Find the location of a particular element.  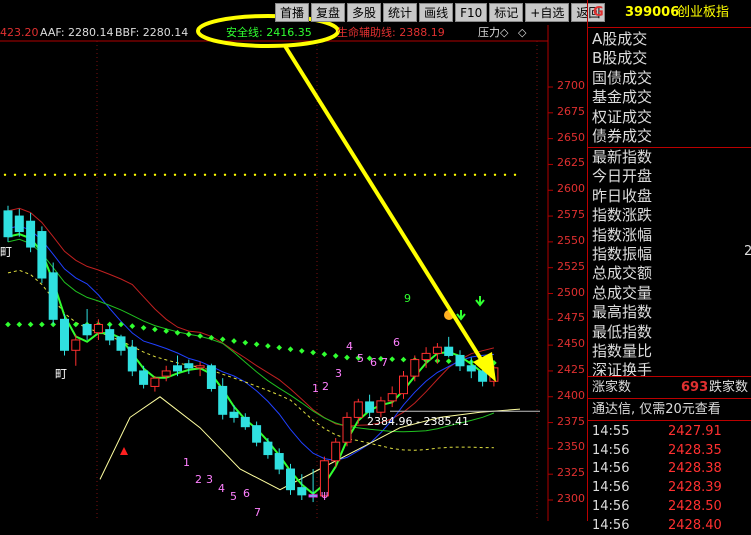

safety-line-value: 安全线: 2416.35 is located at coordinates (269, 32).